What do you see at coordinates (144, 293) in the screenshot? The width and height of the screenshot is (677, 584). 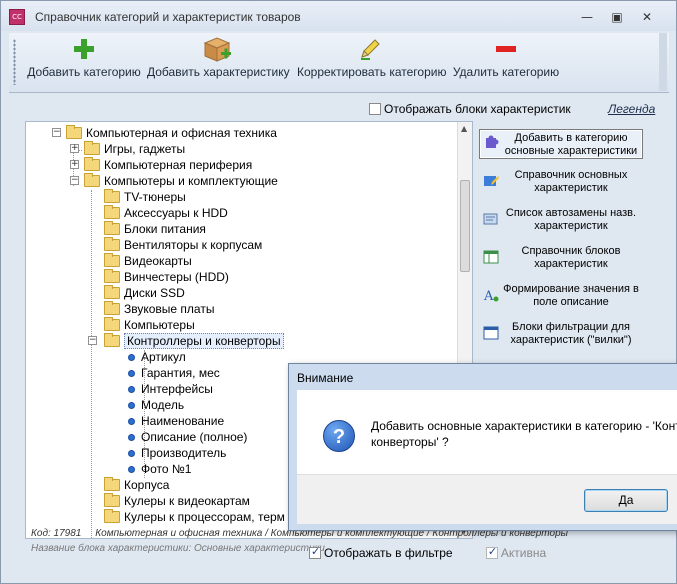 I see `tree-node: Диски SSD` at bounding box center [144, 293].